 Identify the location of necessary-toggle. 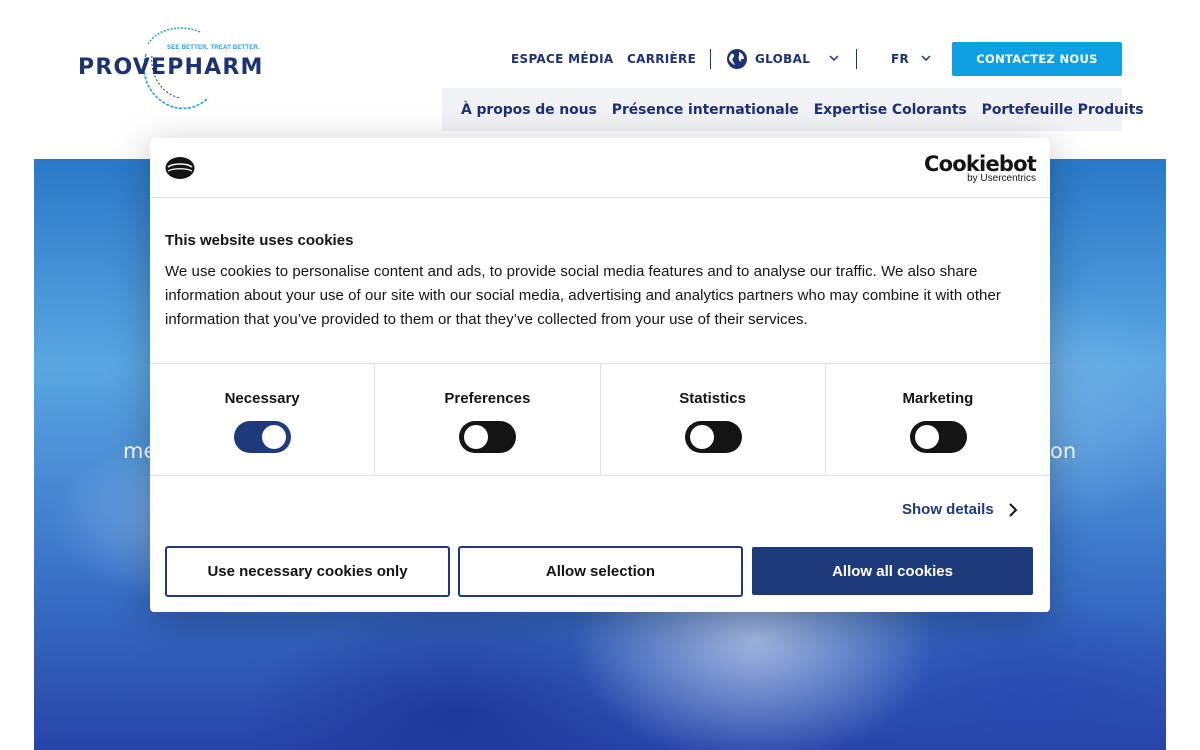
(263, 437).